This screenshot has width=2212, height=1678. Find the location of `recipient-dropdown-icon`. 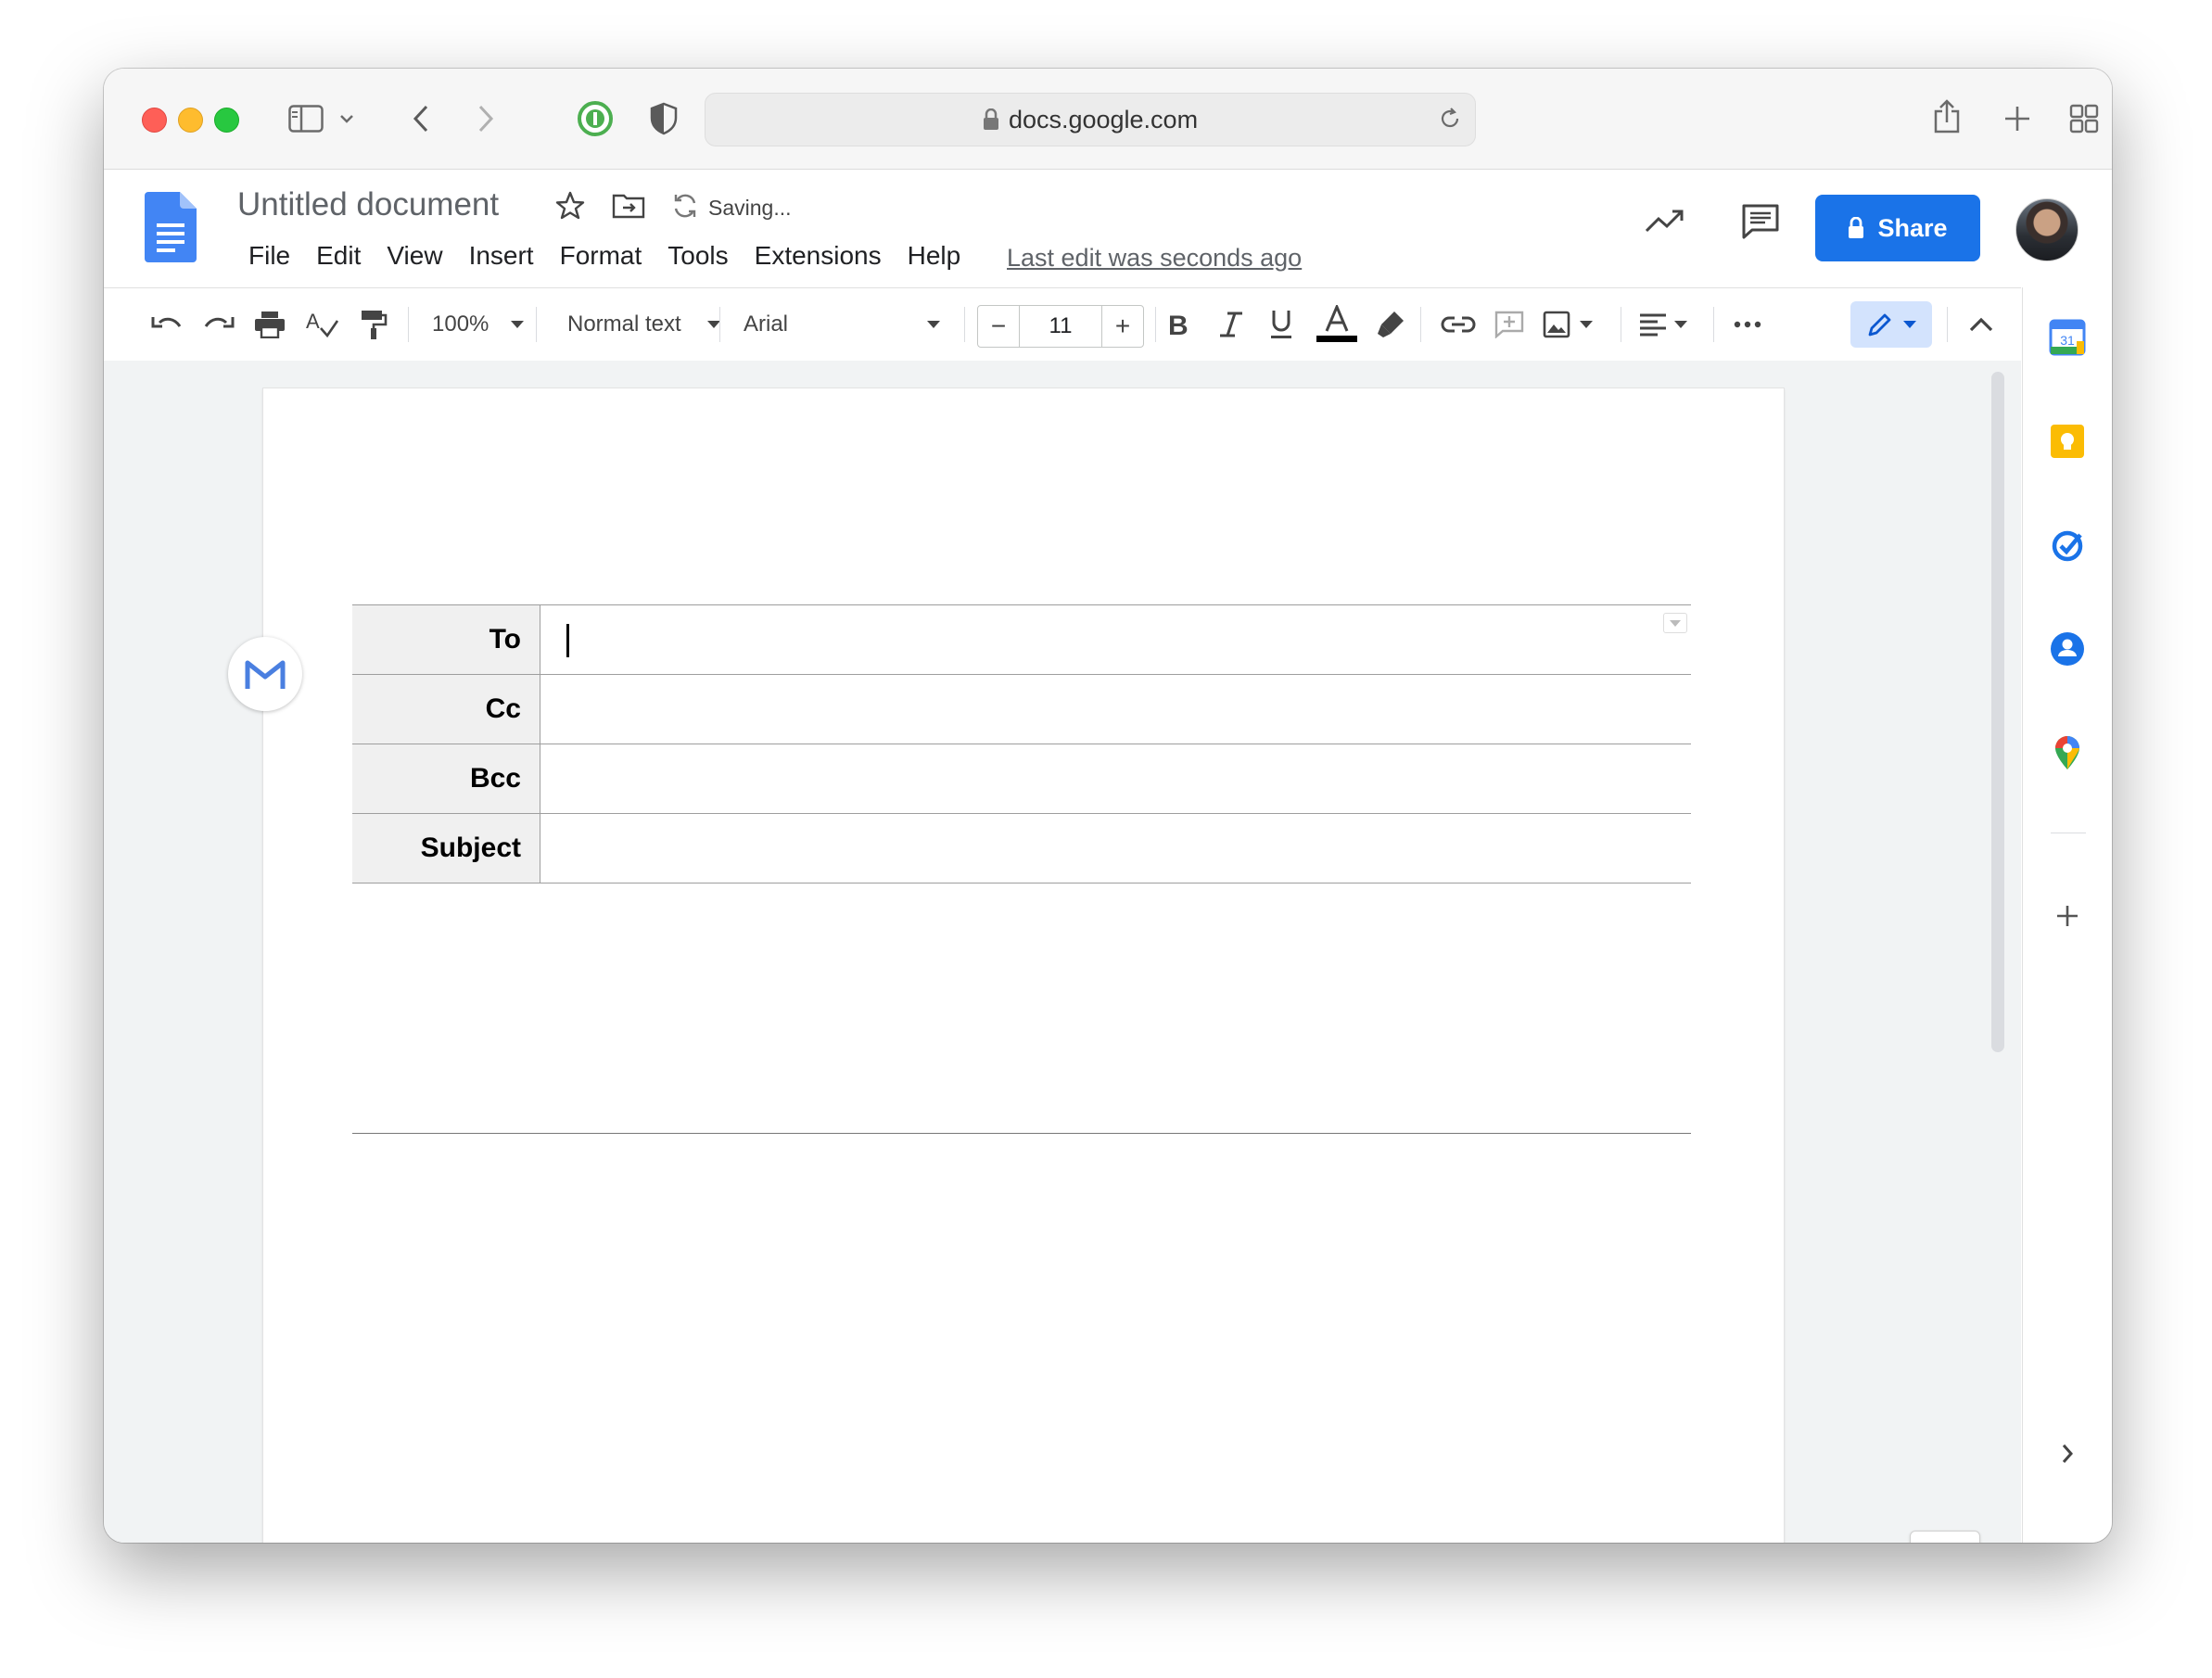

recipient-dropdown-icon is located at coordinates (1675, 623).